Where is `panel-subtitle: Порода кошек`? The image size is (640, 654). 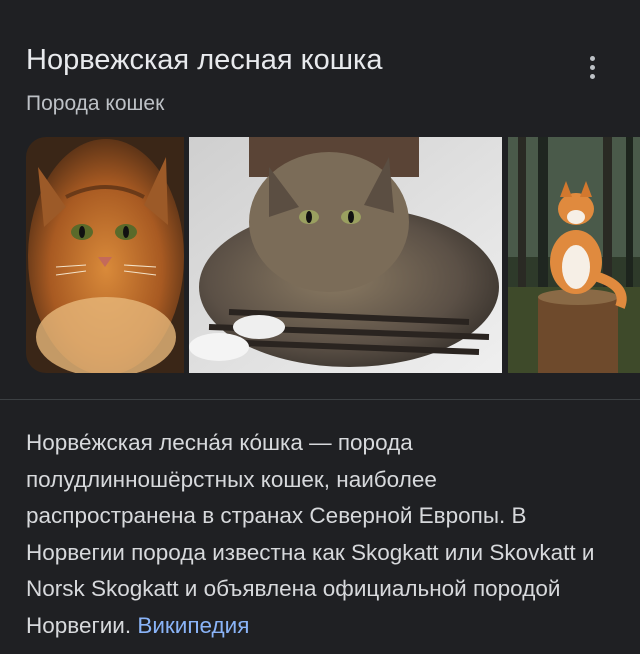 panel-subtitle: Порода кошек is located at coordinates (95, 103).